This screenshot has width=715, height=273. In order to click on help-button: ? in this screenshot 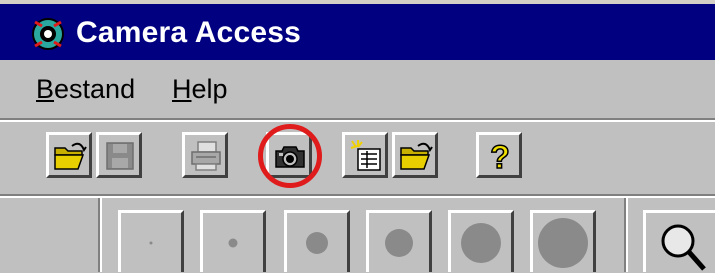, I will do `click(499, 155)`.